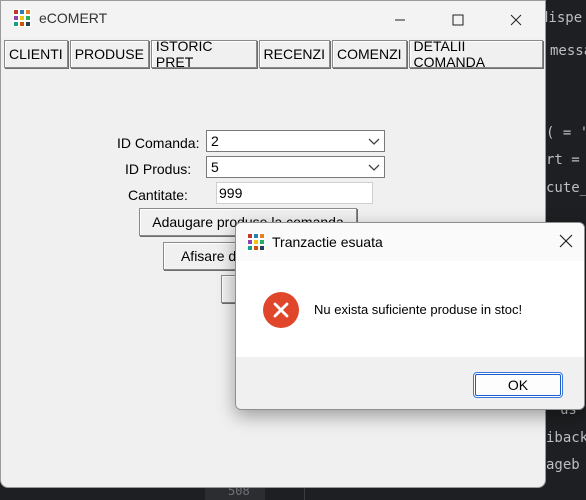 This screenshot has width=586, height=500. What do you see at coordinates (294, 193) in the screenshot?
I see `cantitate-input: 999` at bounding box center [294, 193].